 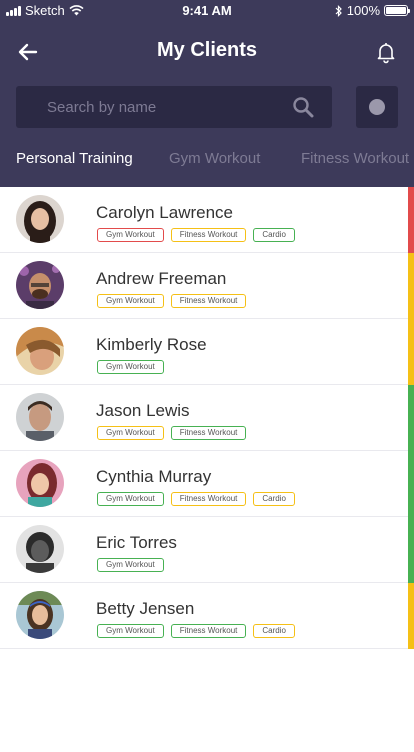 What do you see at coordinates (143, 410) in the screenshot?
I see `client-name: Jason Lewis` at bounding box center [143, 410].